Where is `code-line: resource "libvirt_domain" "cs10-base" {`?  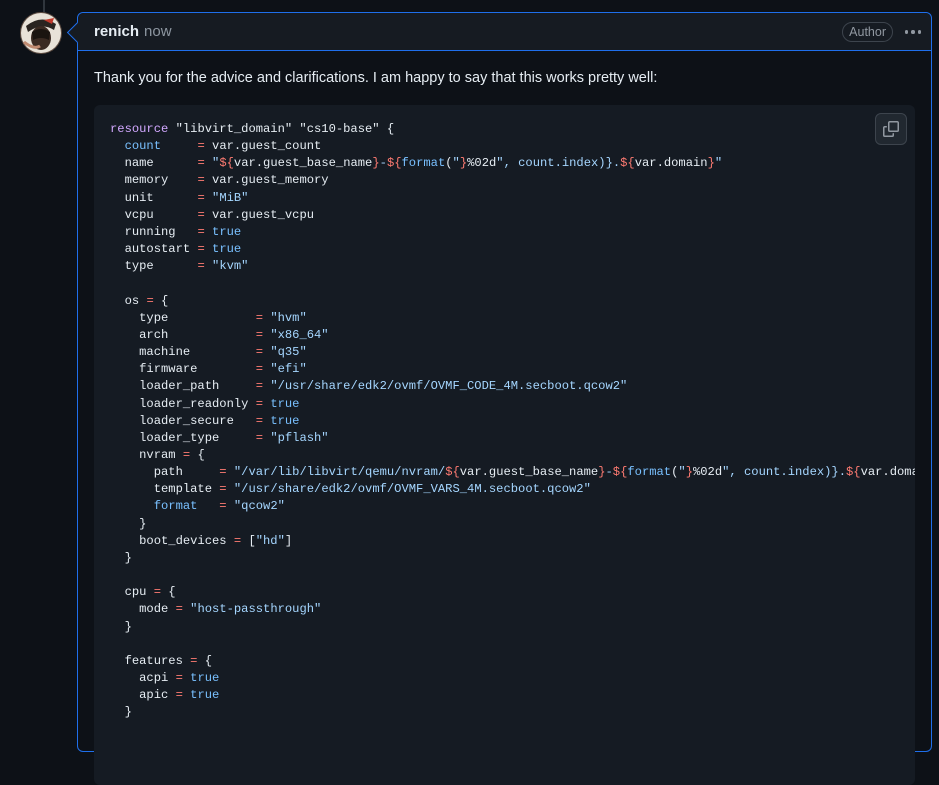 code-line: resource "libvirt_domain" "cs10-base" { is located at coordinates (252, 129).